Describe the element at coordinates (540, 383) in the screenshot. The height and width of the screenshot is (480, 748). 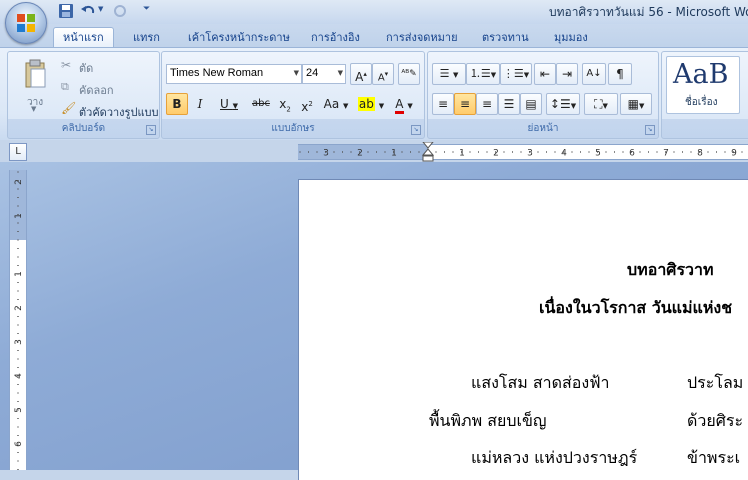
I see `poem-line-1-left: แสงโสม สาดส่องฟ้า` at that location.